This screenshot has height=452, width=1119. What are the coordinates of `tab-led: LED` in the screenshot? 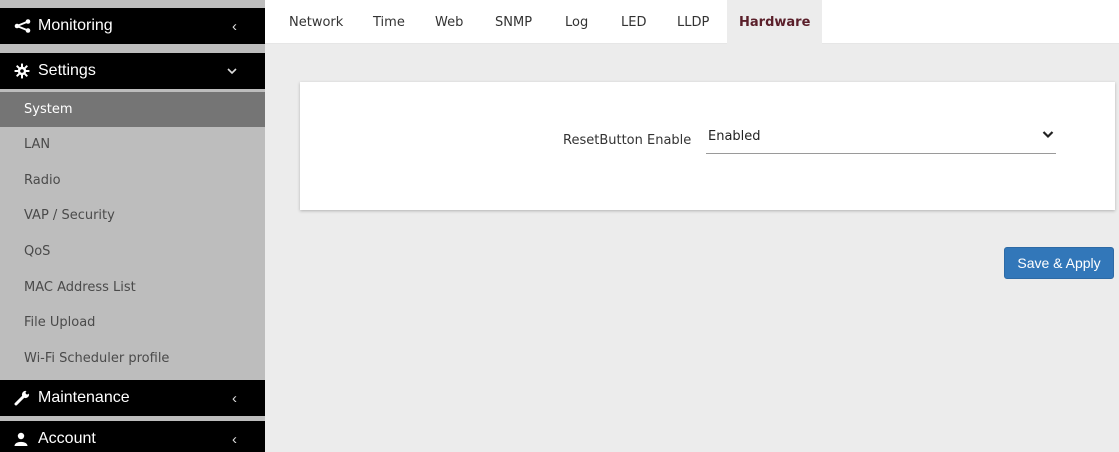 It's located at (633, 22).